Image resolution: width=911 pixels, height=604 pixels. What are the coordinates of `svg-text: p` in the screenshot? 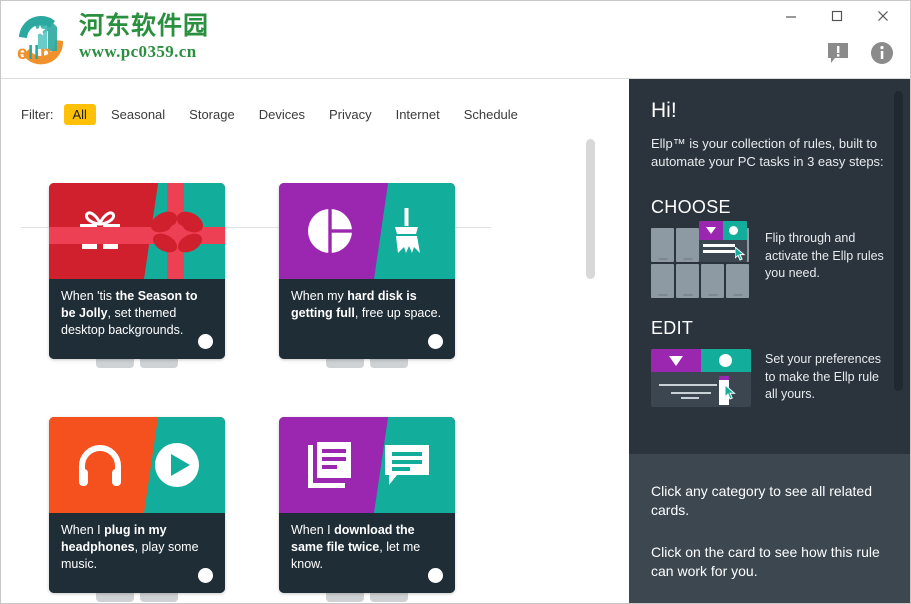 It's located at (46, 53).